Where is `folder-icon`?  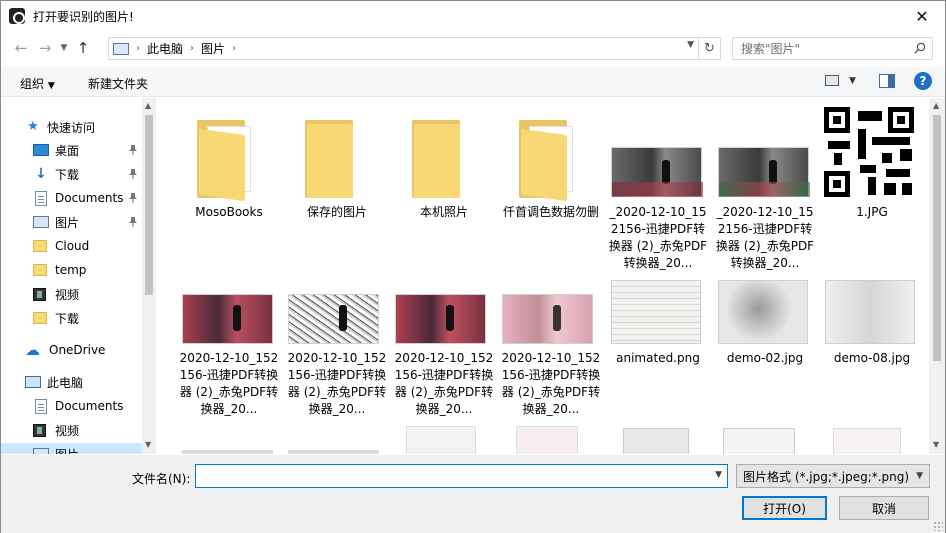 folder-icon is located at coordinates (444, 159).